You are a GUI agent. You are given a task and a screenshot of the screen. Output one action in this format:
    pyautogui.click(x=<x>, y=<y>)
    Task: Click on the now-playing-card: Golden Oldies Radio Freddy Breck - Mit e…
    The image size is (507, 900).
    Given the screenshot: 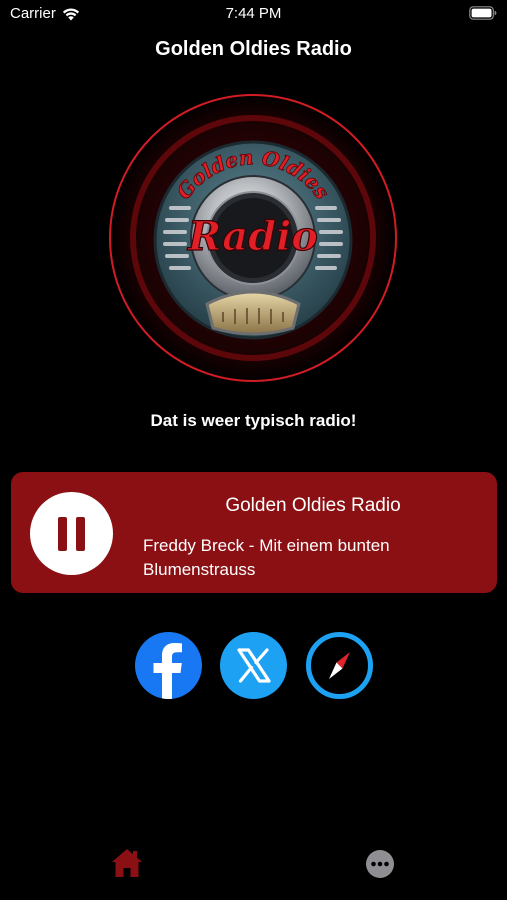 What is the action you would take?
    pyautogui.click(x=254, y=532)
    